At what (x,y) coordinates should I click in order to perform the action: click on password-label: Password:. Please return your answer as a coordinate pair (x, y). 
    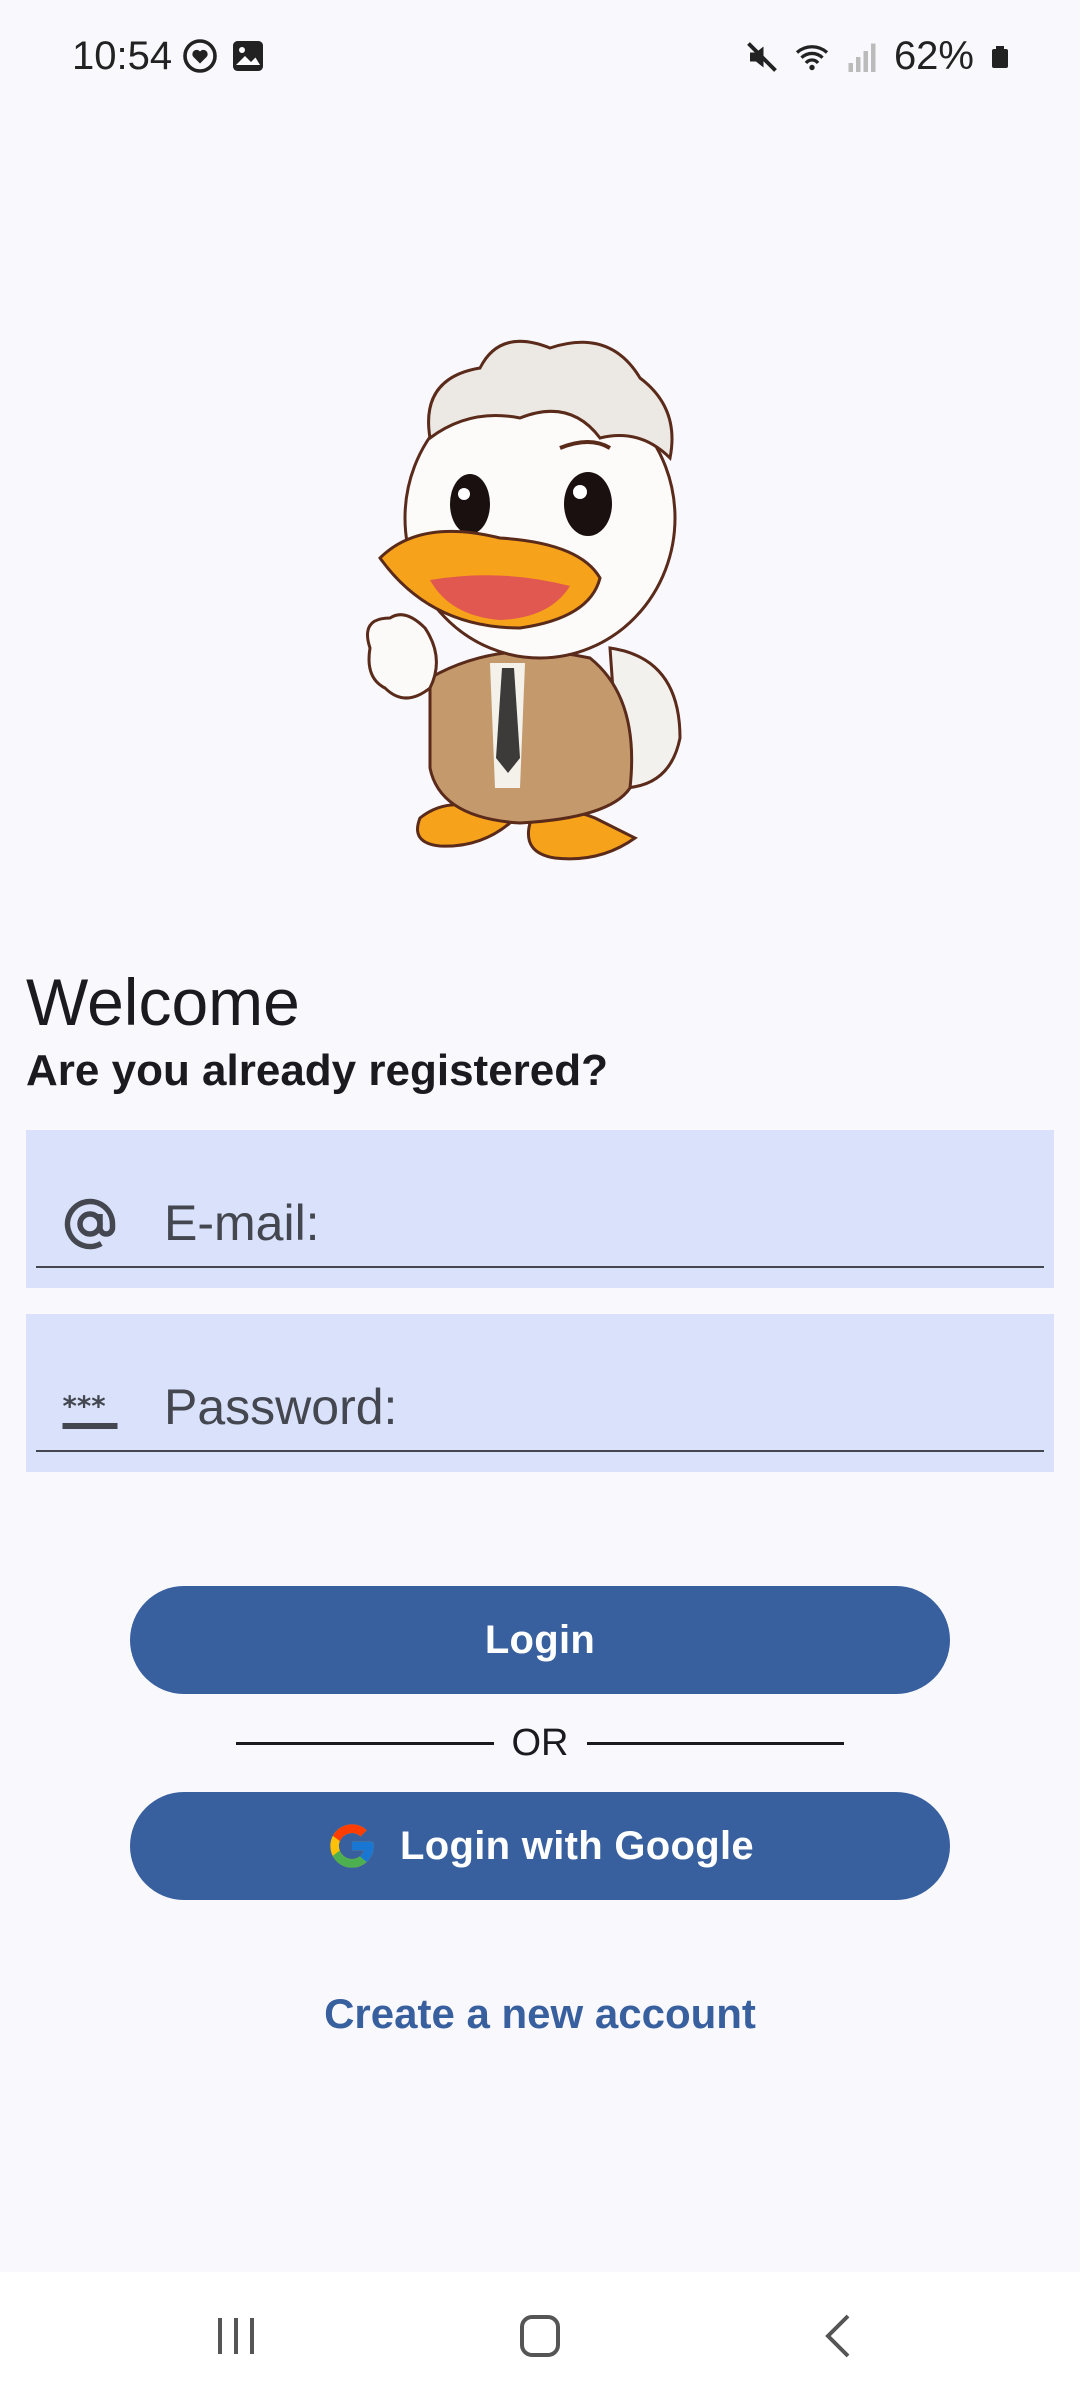
    Looking at the image, I should click on (281, 1407).